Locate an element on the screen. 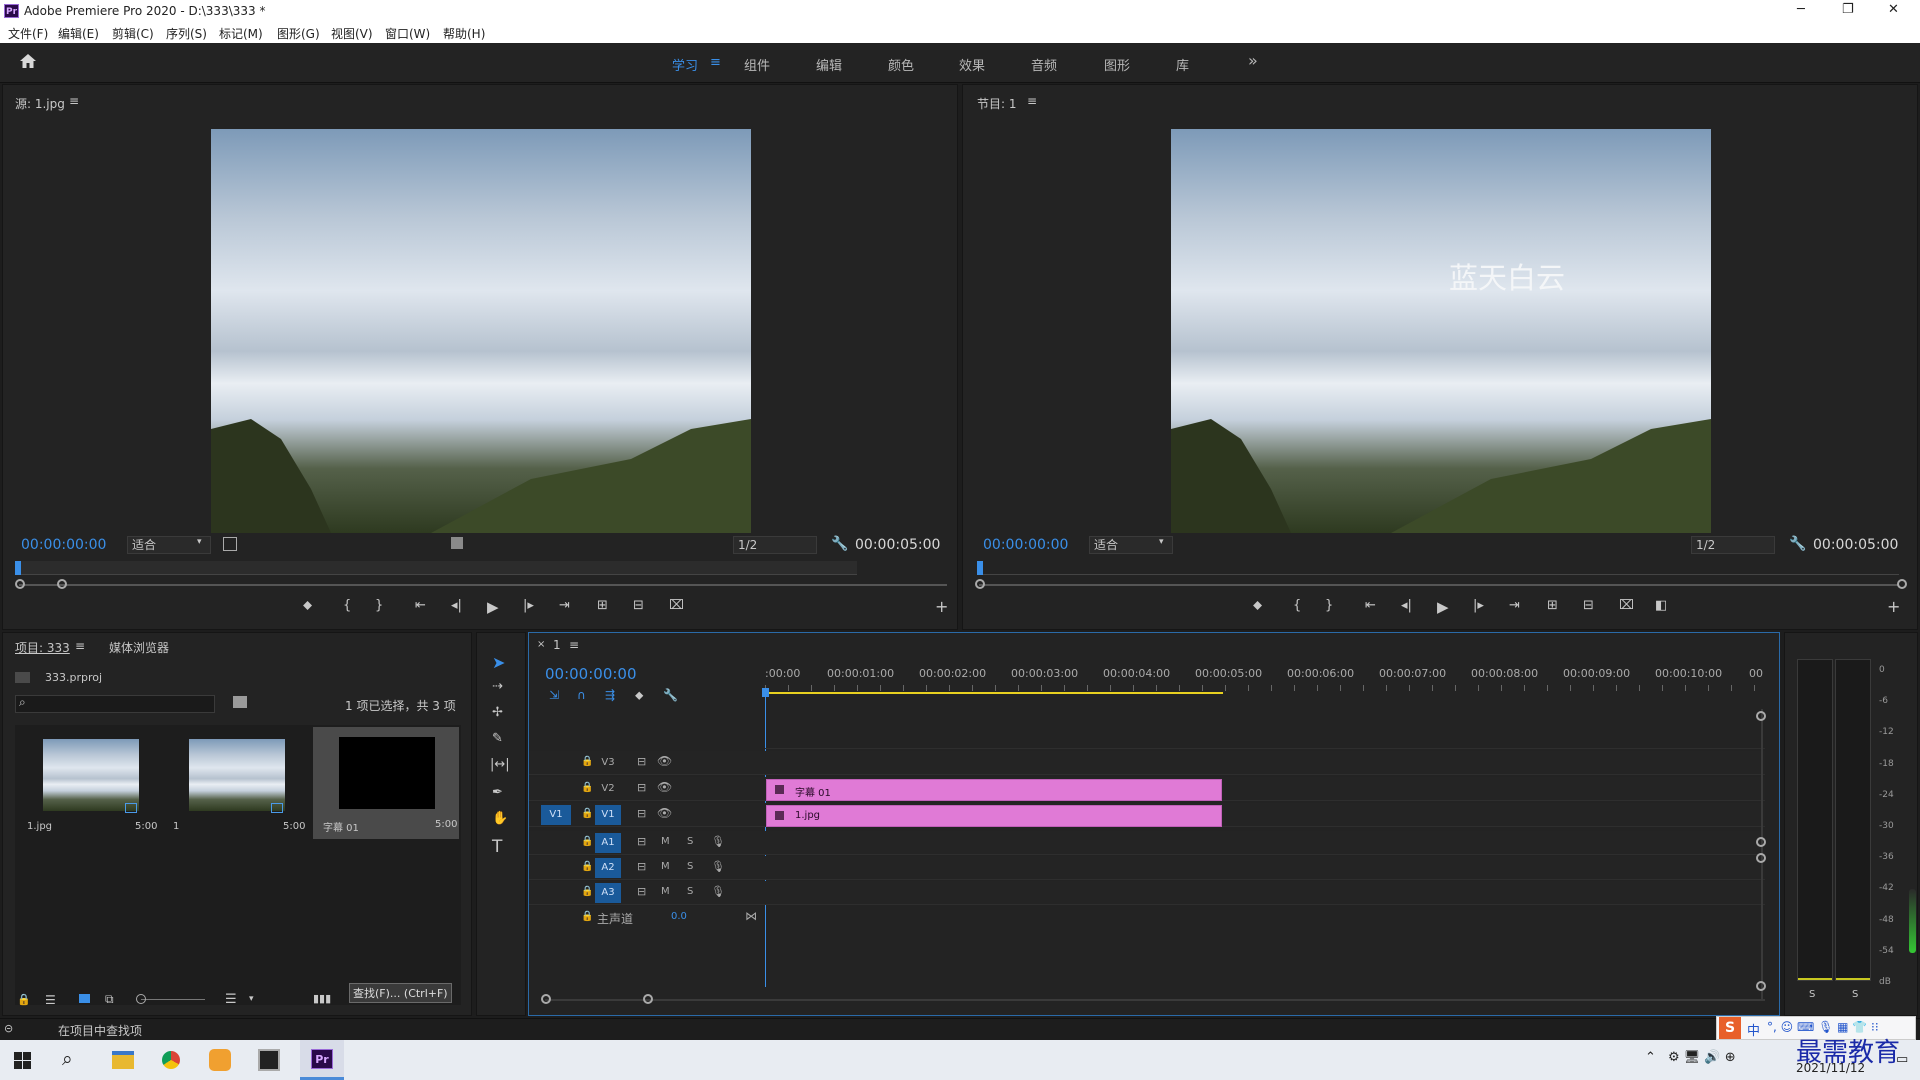 Image resolution: width=1920 pixels, height=1080 pixels. audio-scroll-handle-bottom is located at coordinates (1761, 986).